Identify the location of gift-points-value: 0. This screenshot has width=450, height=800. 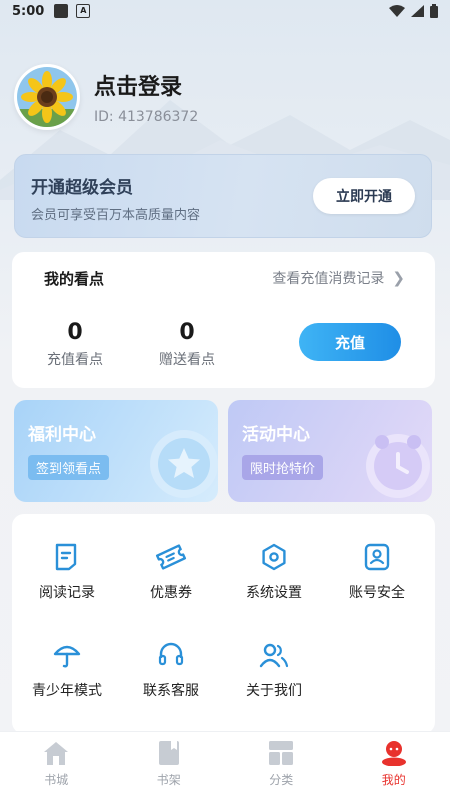
(187, 332).